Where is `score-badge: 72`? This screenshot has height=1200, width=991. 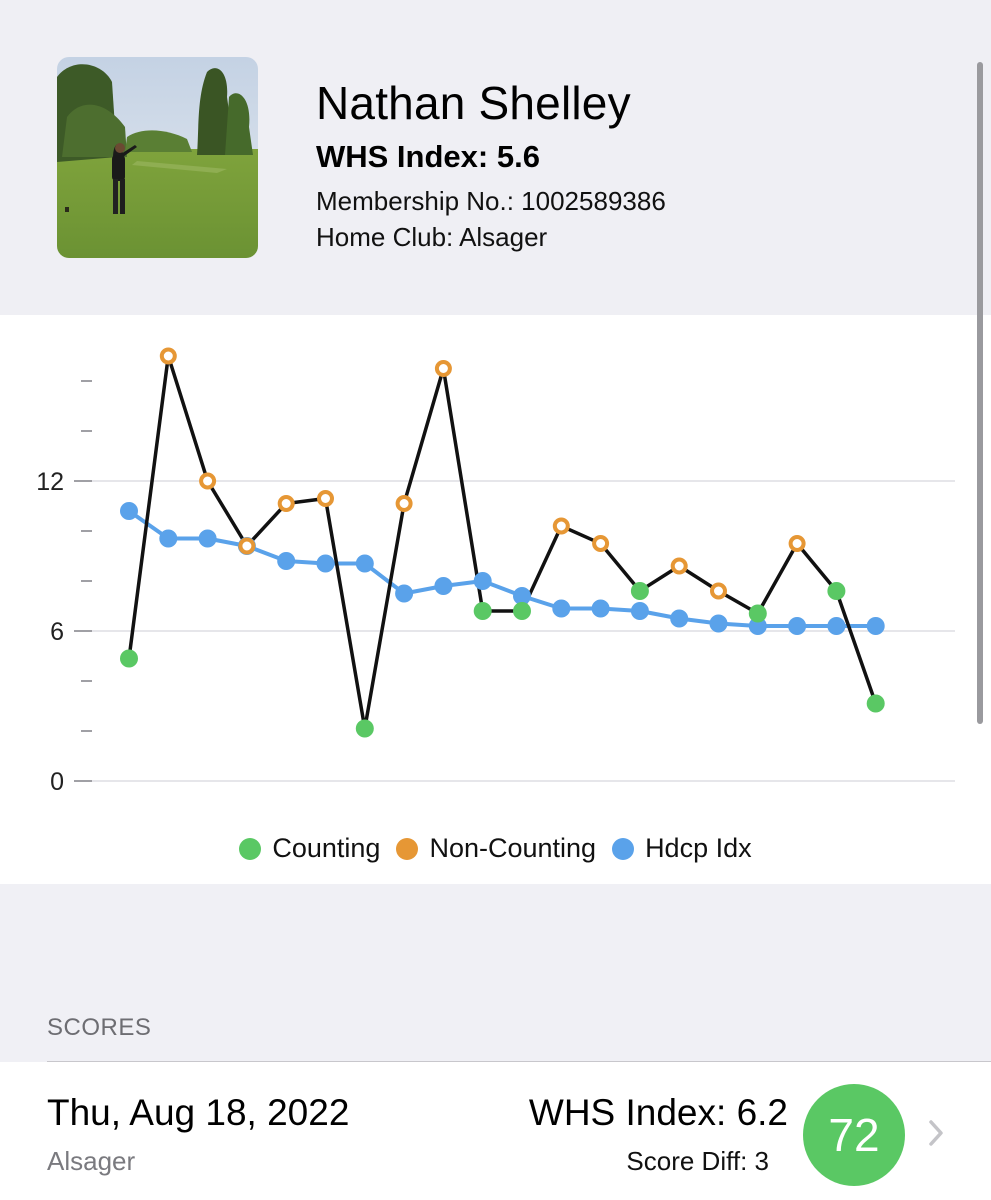 score-badge: 72 is located at coordinates (854, 1135).